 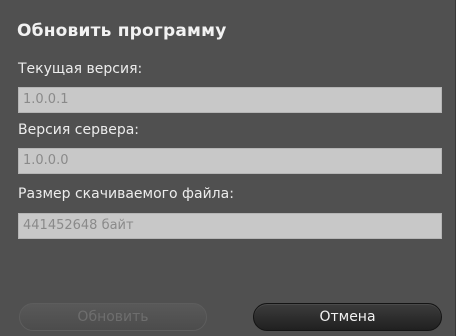 What do you see at coordinates (79, 130) in the screenshot?
I see `server-version-label: Версия сервера:` at bounding box center [79, 130].